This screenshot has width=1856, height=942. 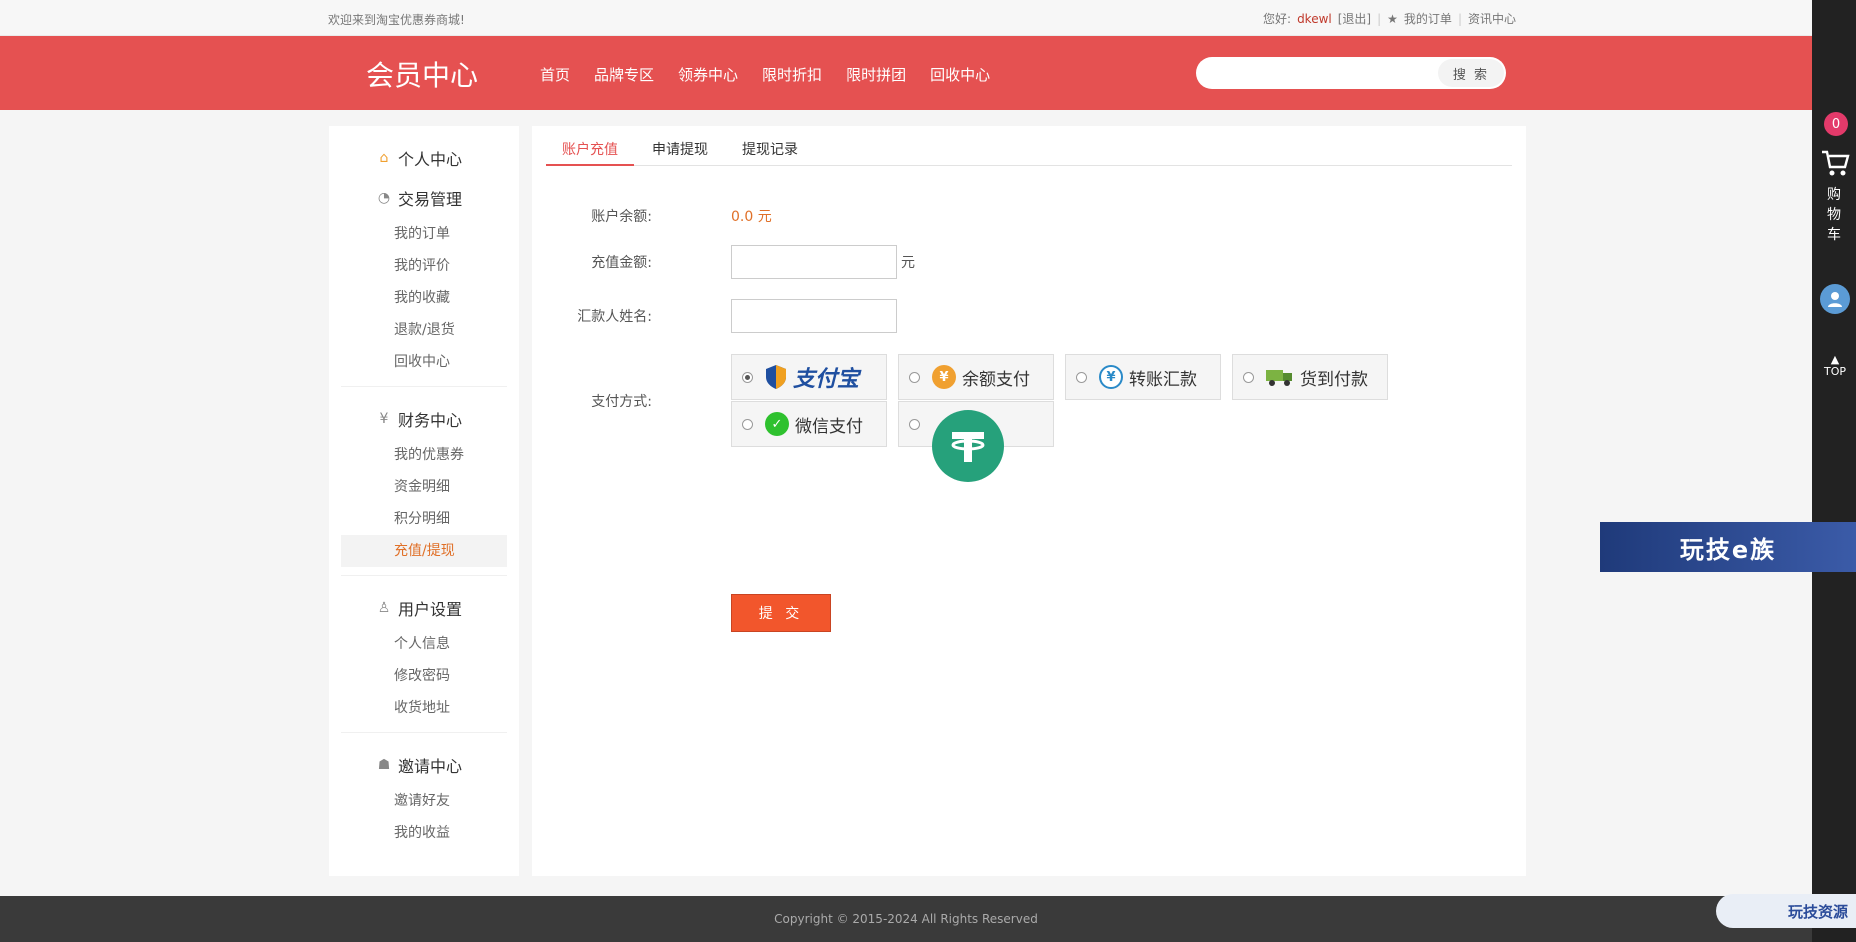 I want to click on pay-option-transfer: ¥ 转账汇款, so click(x=1143, y=377).